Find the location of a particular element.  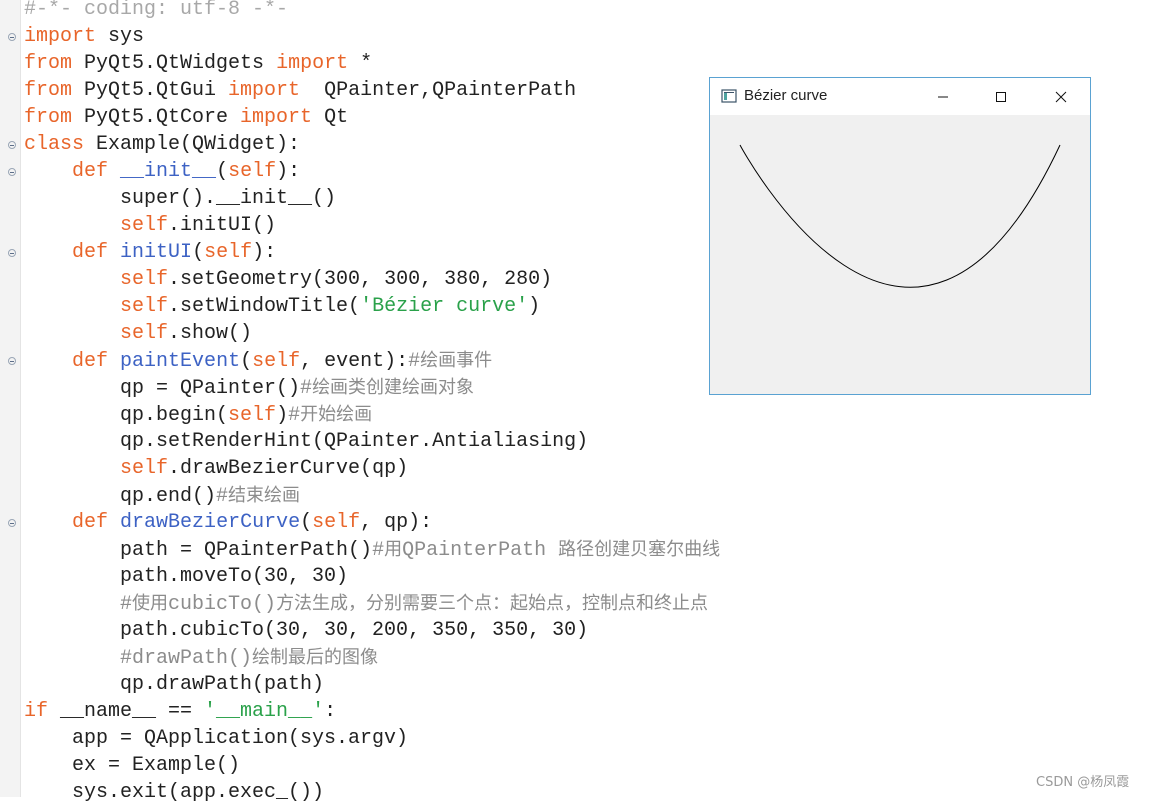

code-line: #drawPath()绘制最后的图像 is located at coordinates (372, 657).